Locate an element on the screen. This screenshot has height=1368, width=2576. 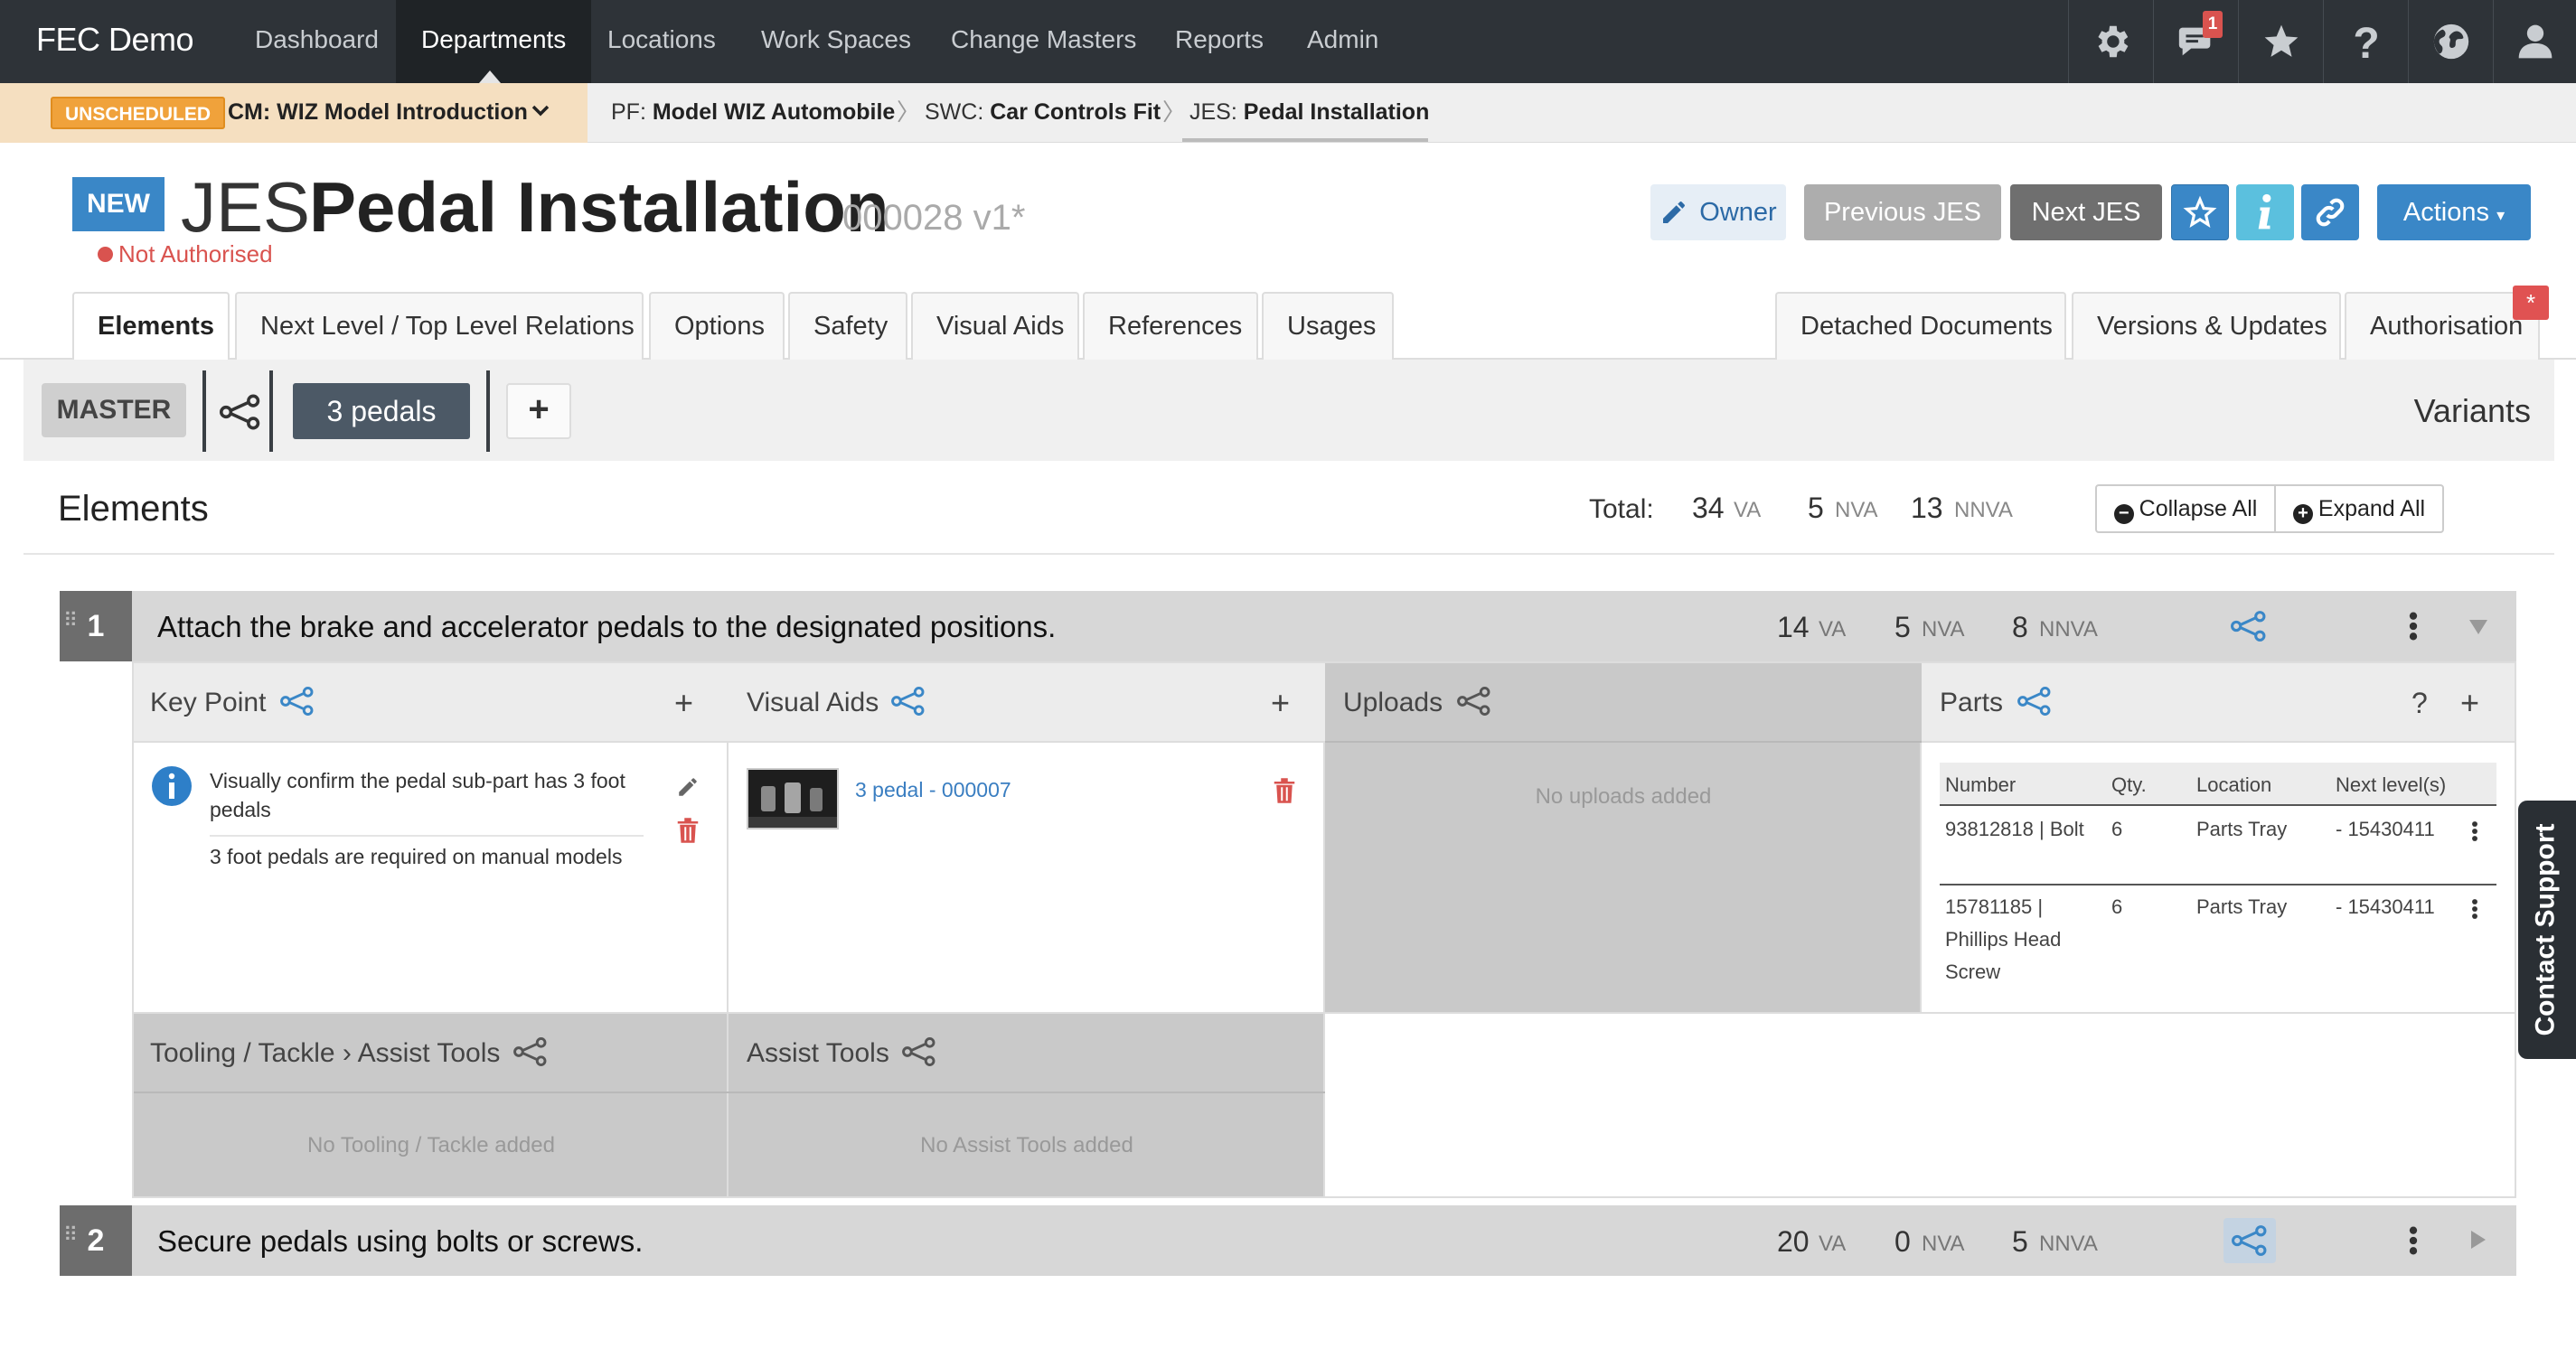
crumb-jes: JES: Pedal Installation is located at coordinates (1309, 113).